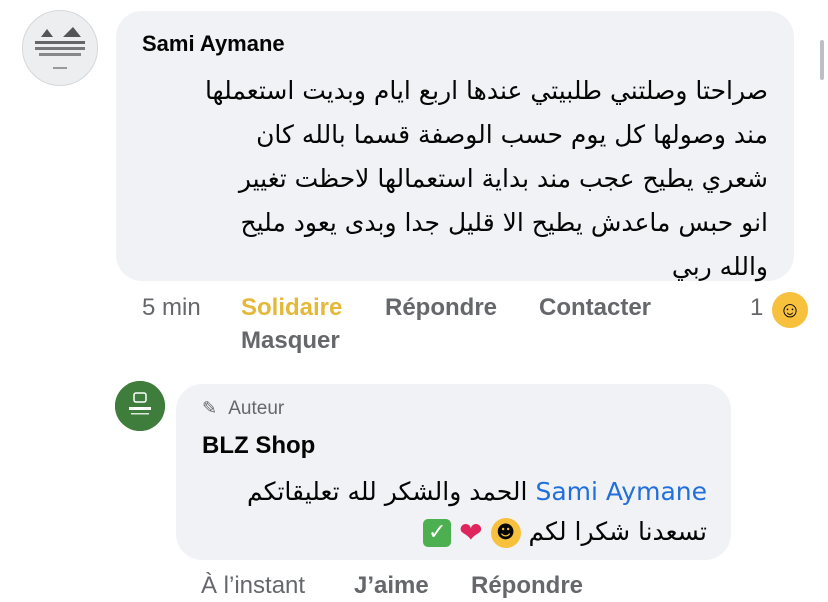 This screenshot has height=602, width=828. I want to click on red-heart-icon: ❤, so click(471, 532).